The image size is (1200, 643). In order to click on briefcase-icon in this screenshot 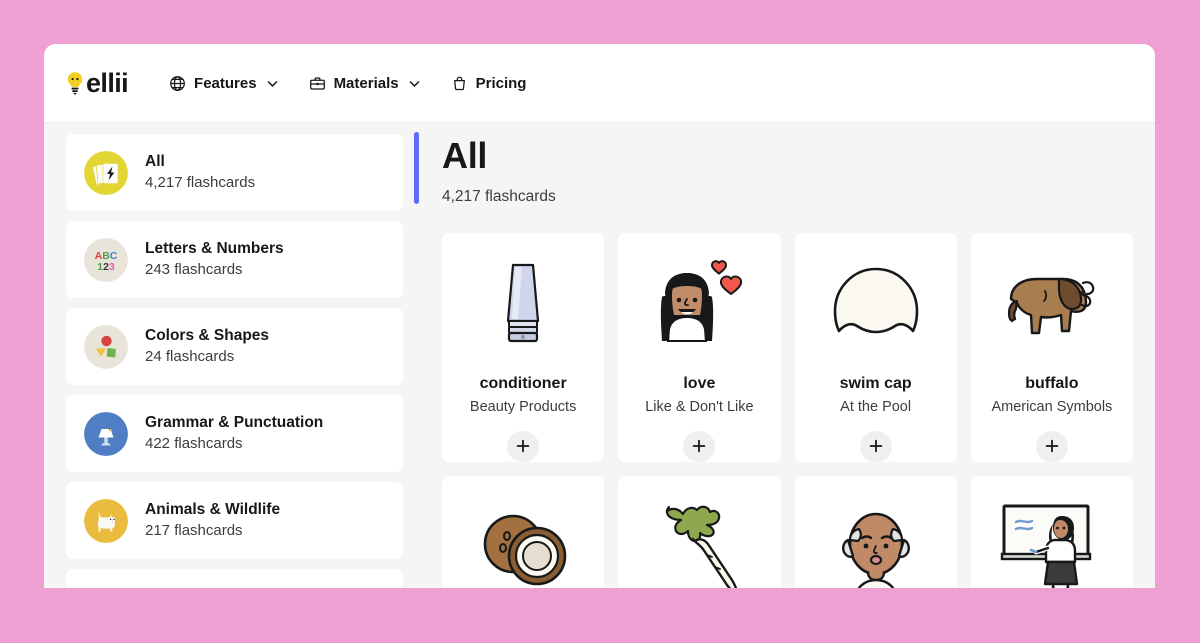, I will do `click(317, 83)`.